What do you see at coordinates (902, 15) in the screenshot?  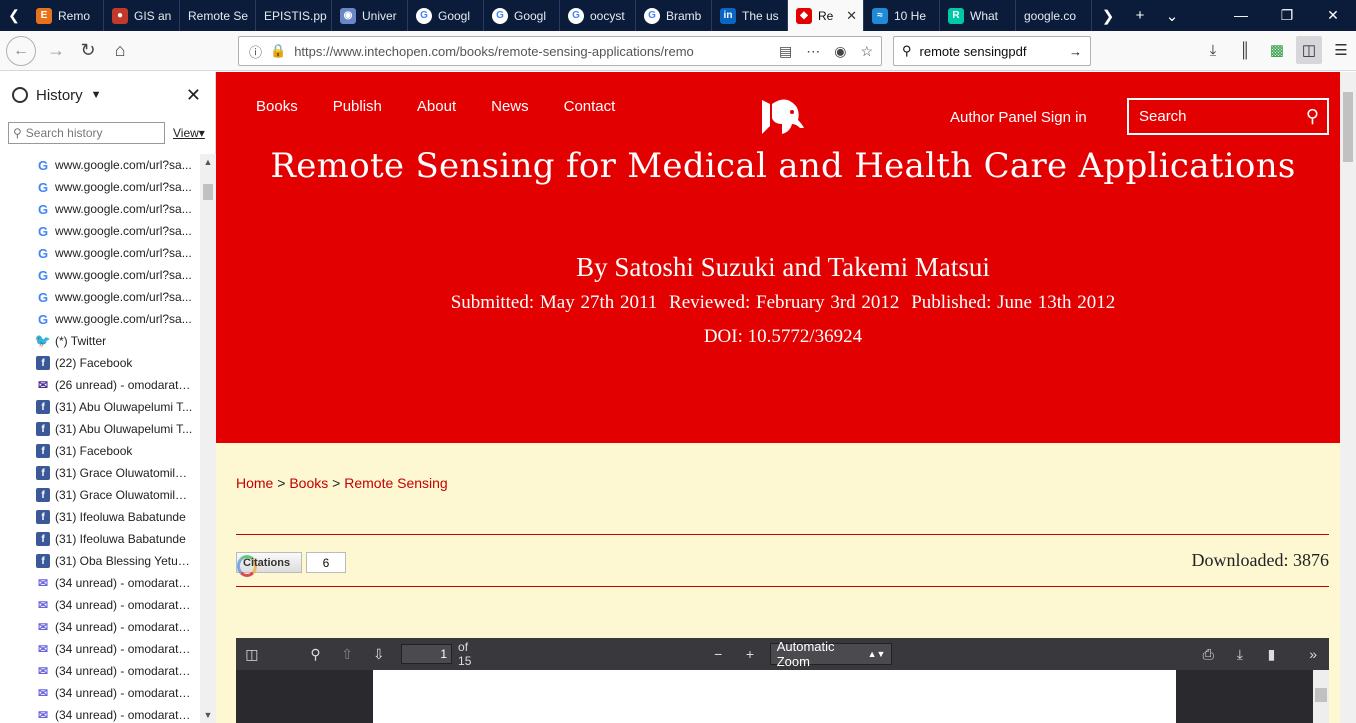 I see `tab-11: ≈10 He` at bounding box center [902, 15].